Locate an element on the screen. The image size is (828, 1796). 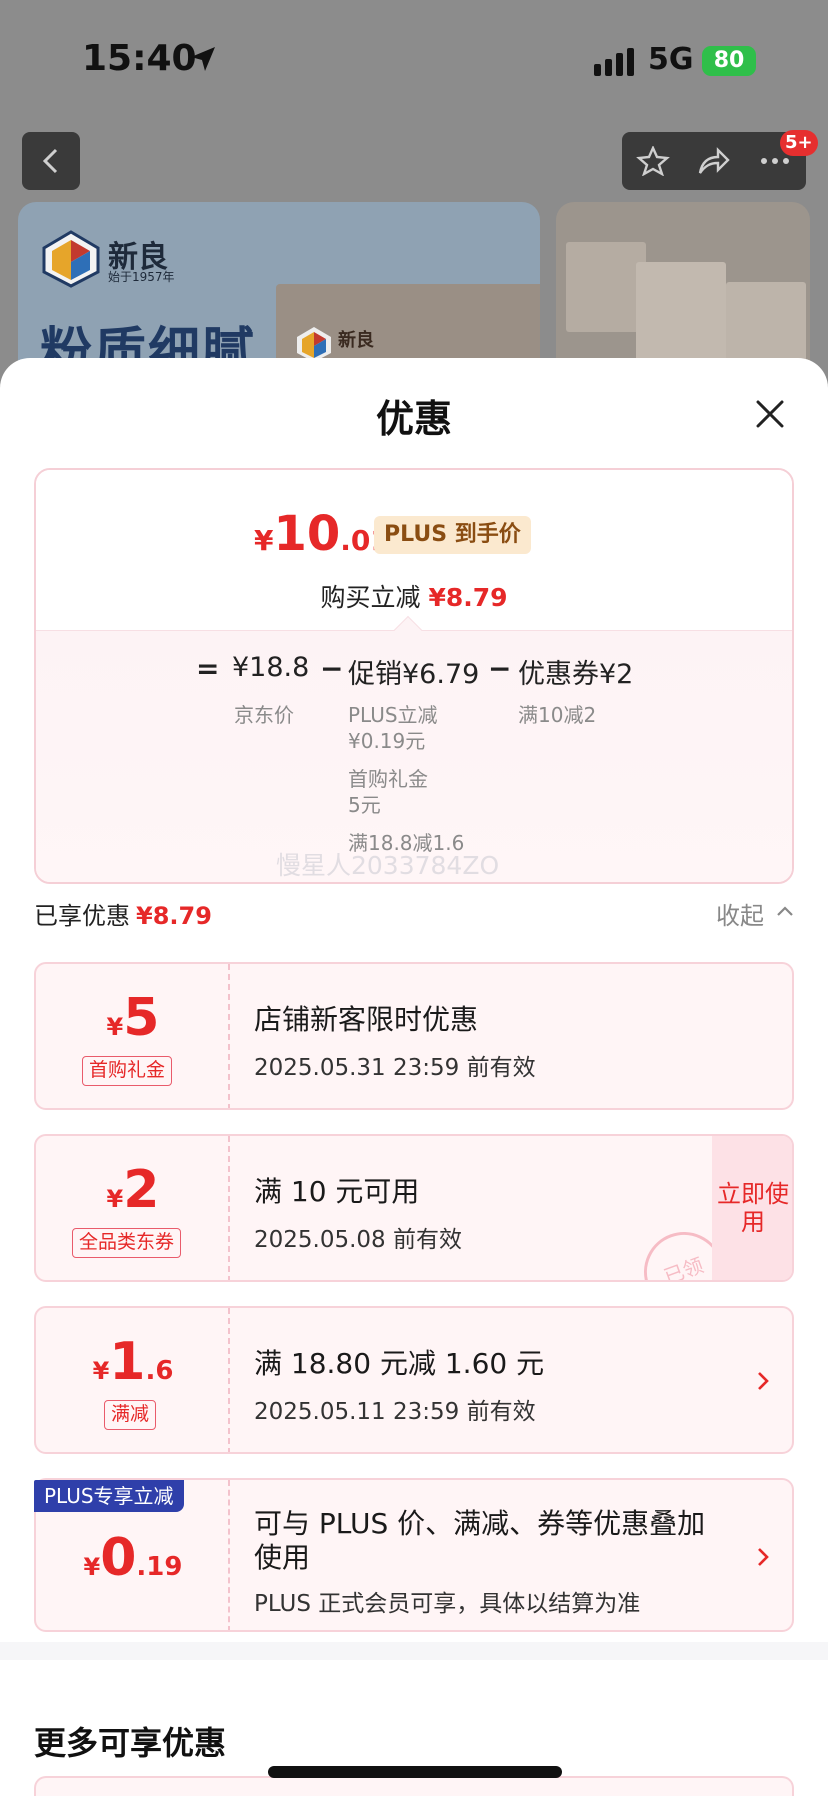
chevron-up-icon is located at coordinates (785, 911).